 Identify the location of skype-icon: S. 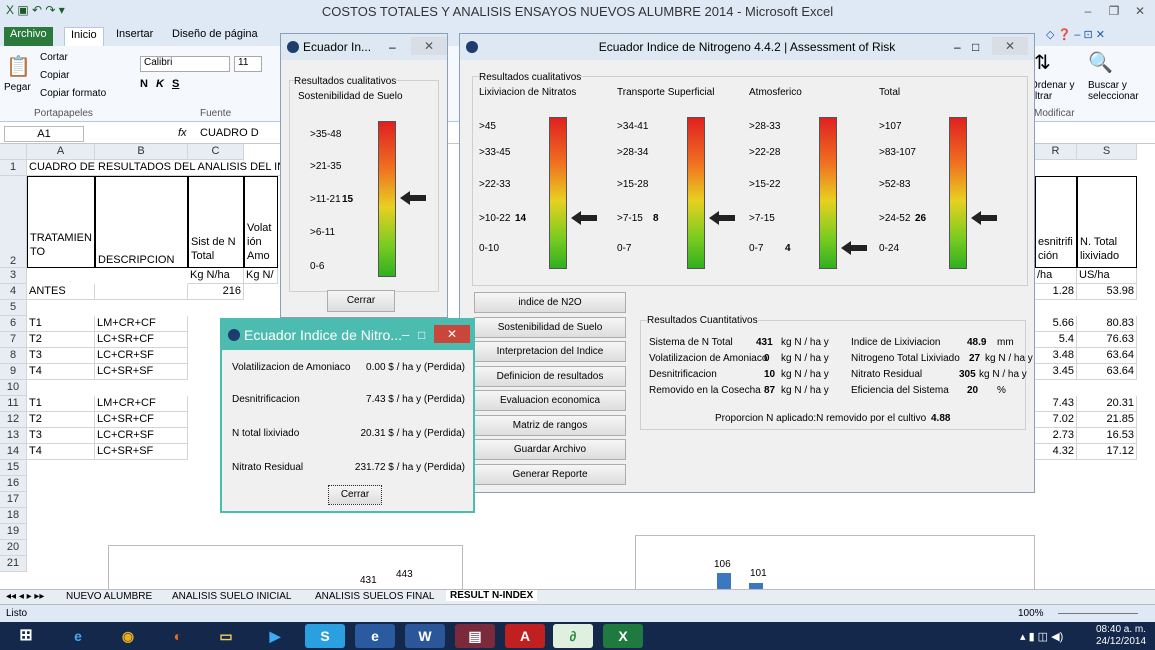
(325, 636).